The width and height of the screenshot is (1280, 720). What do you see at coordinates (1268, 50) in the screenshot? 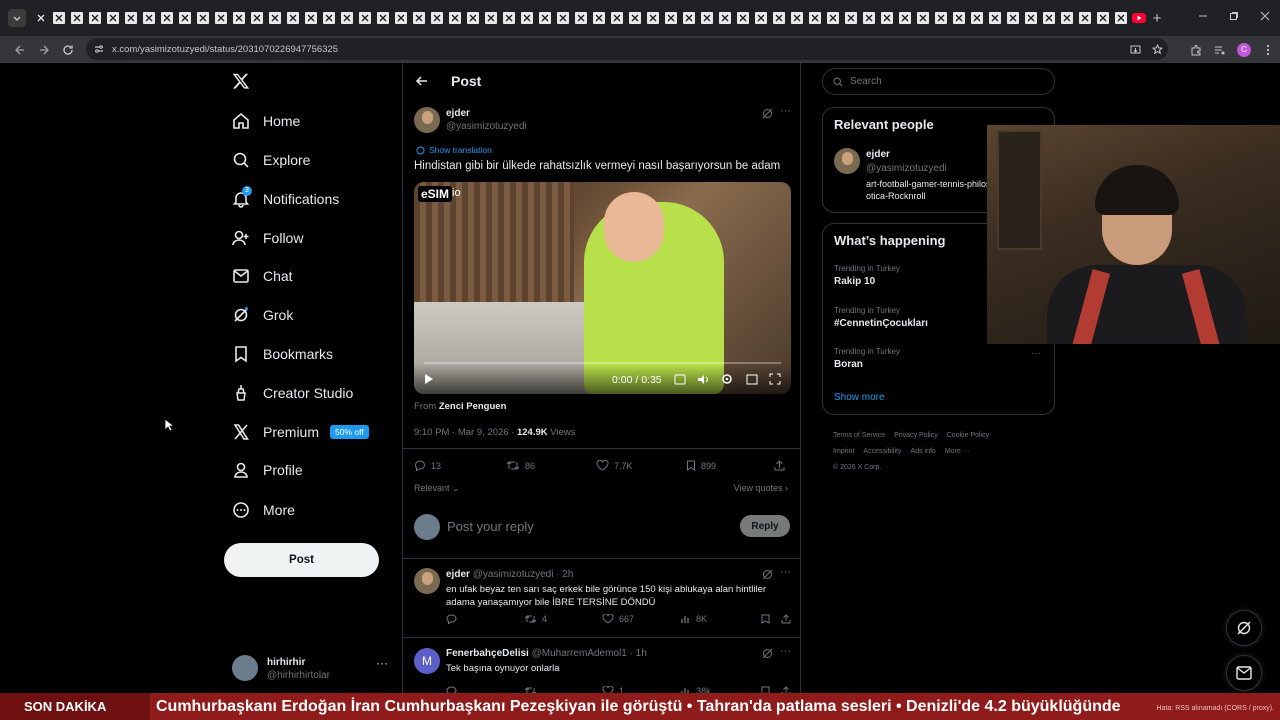
I see `menu-button` at bounding box center [1268, 50].